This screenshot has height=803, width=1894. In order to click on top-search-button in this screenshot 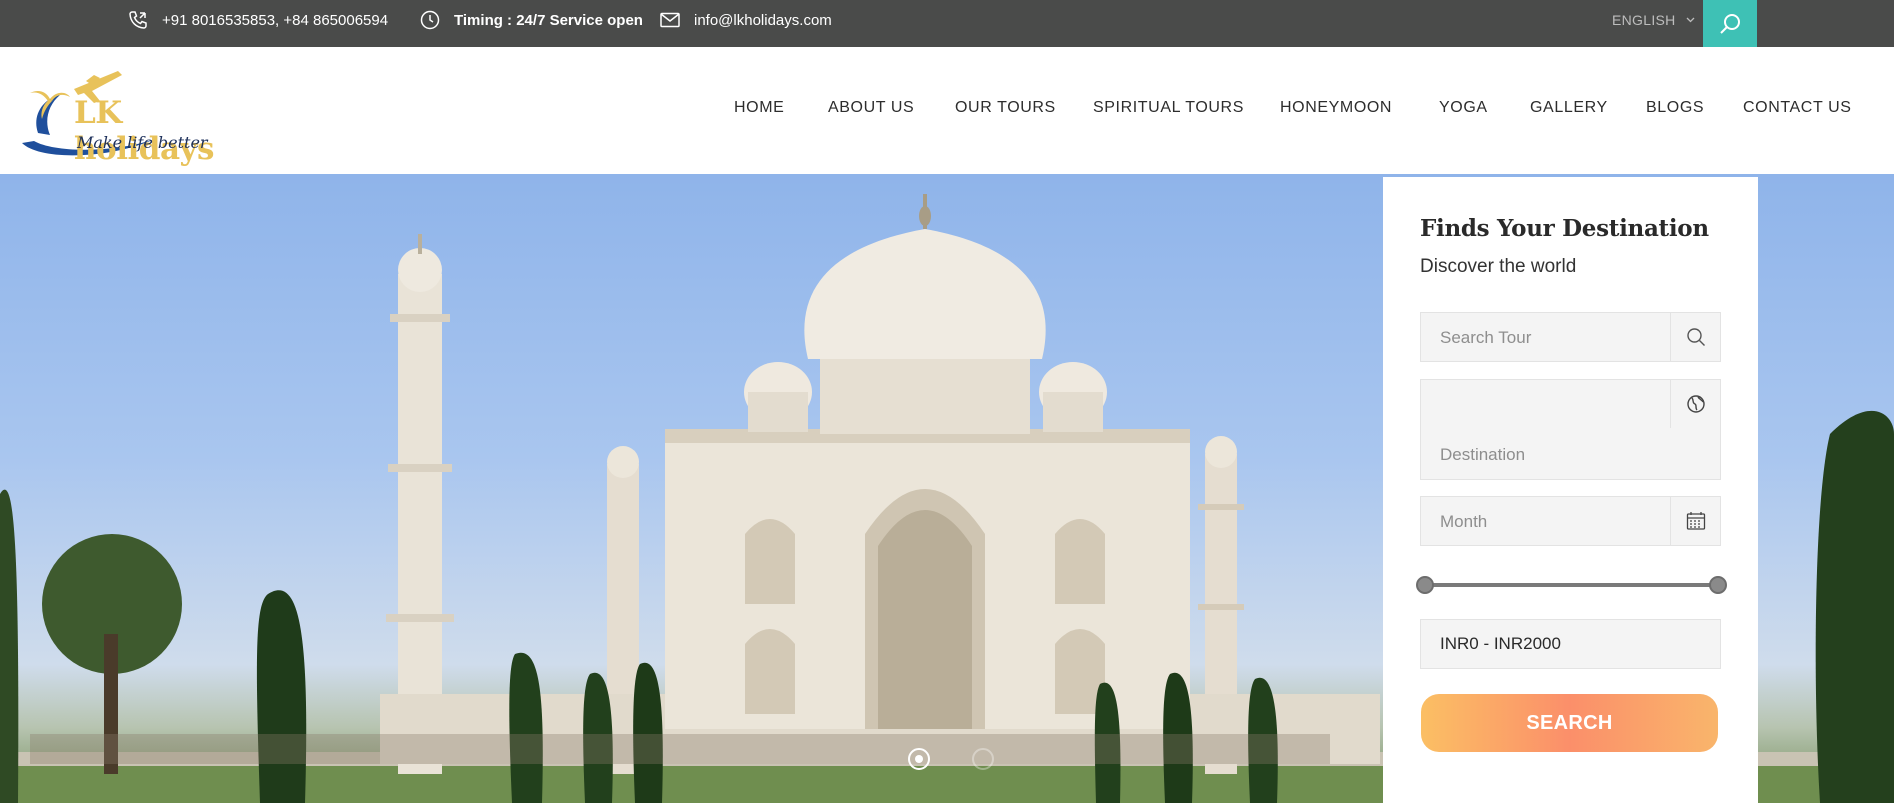, I will do `click(1730, 23)`.